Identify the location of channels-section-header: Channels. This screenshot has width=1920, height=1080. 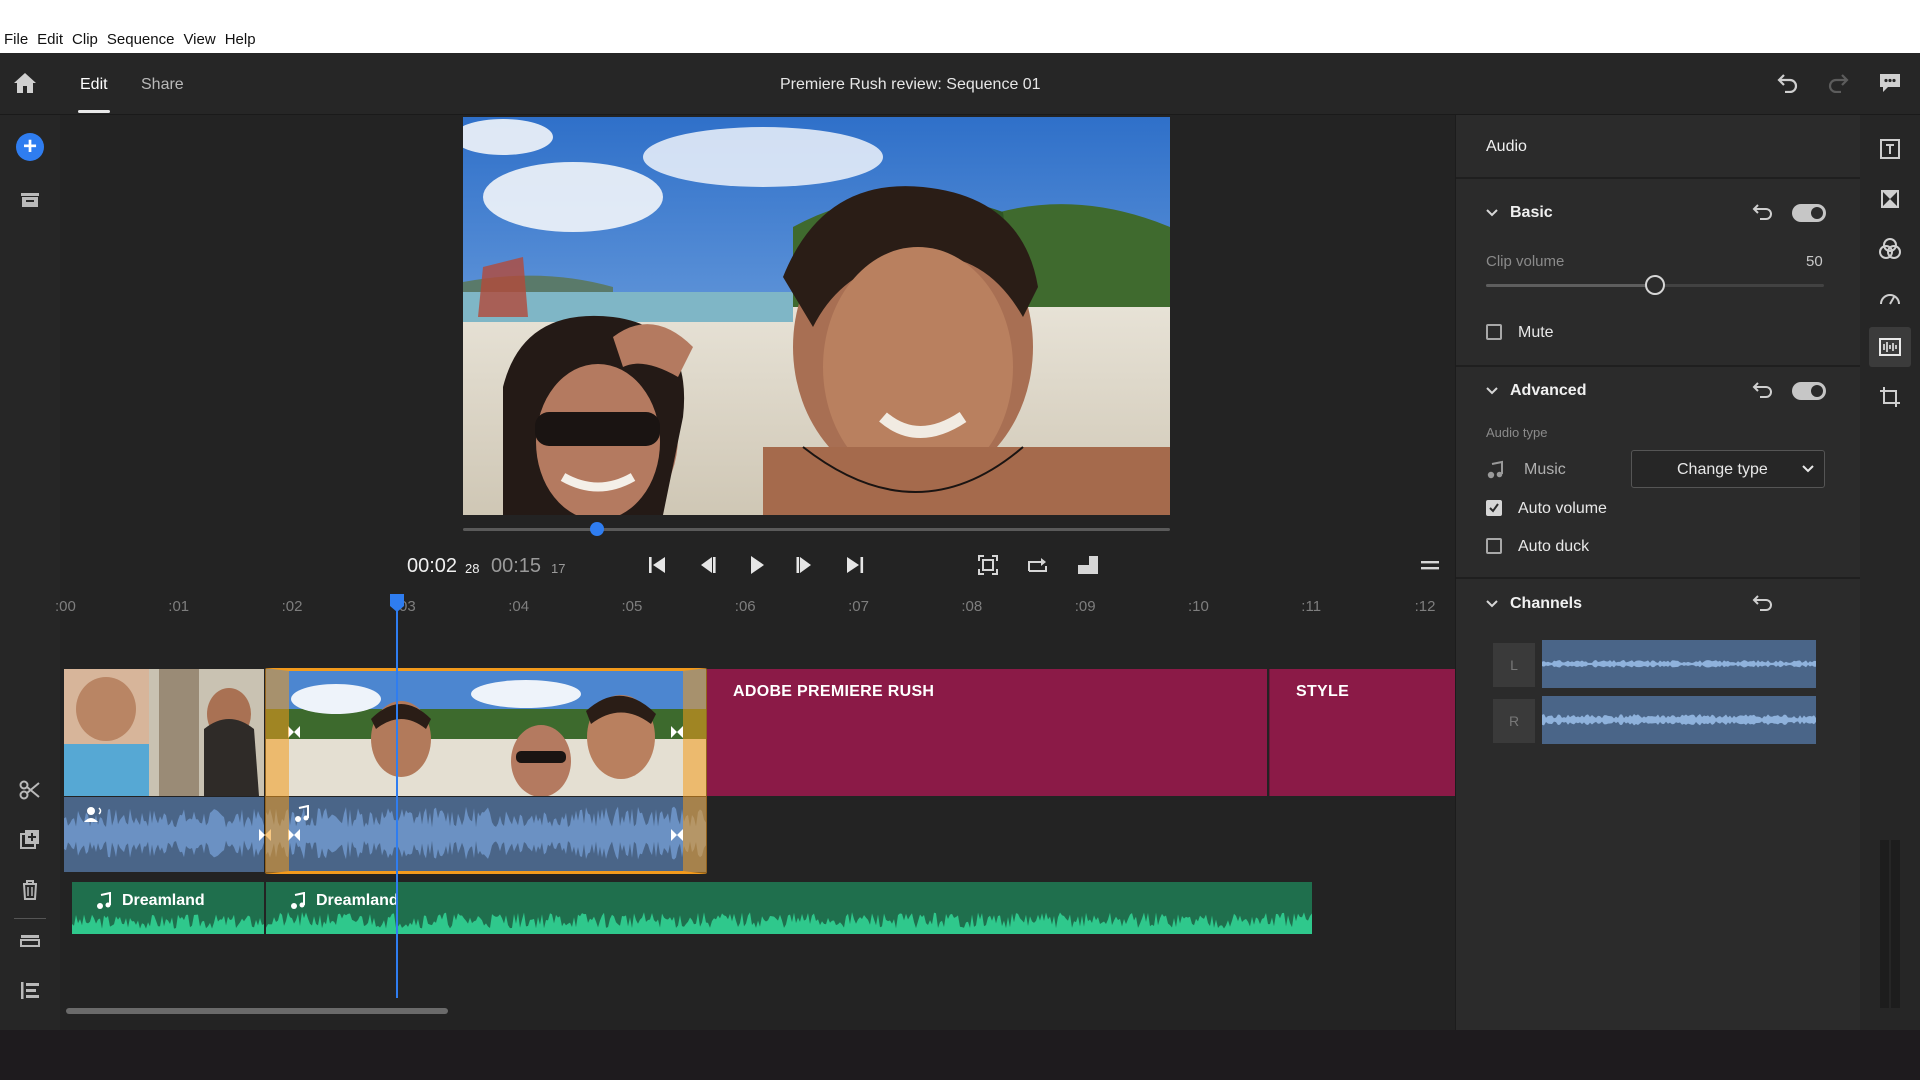
(1534, 604).